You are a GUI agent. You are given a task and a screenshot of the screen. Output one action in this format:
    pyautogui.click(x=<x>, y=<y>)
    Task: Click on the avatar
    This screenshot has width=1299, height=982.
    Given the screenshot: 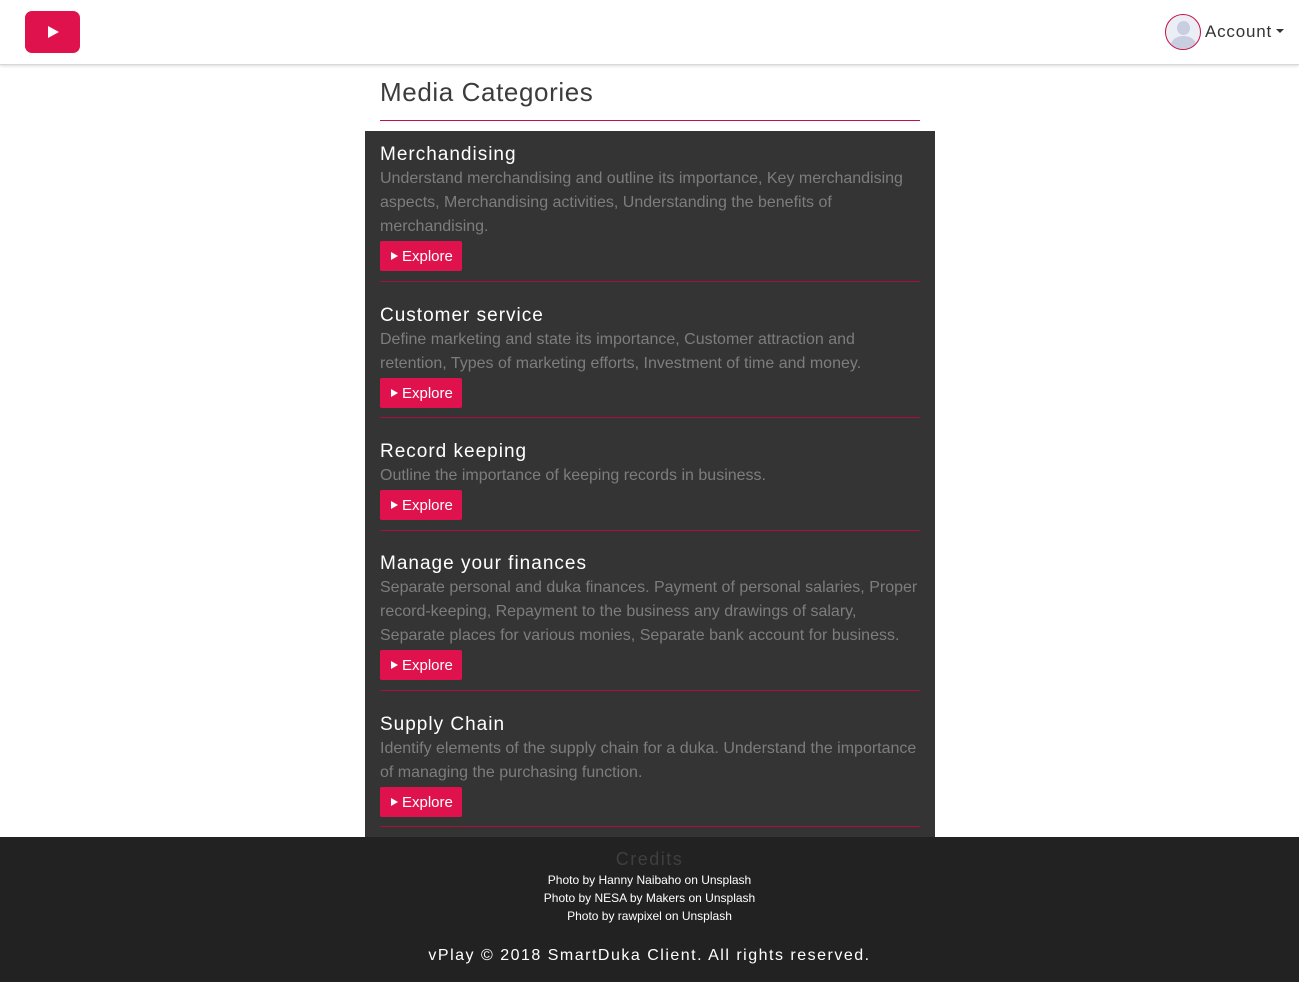 What is the action you would take?
    pyautogui.click(x=1182, y=32)
    